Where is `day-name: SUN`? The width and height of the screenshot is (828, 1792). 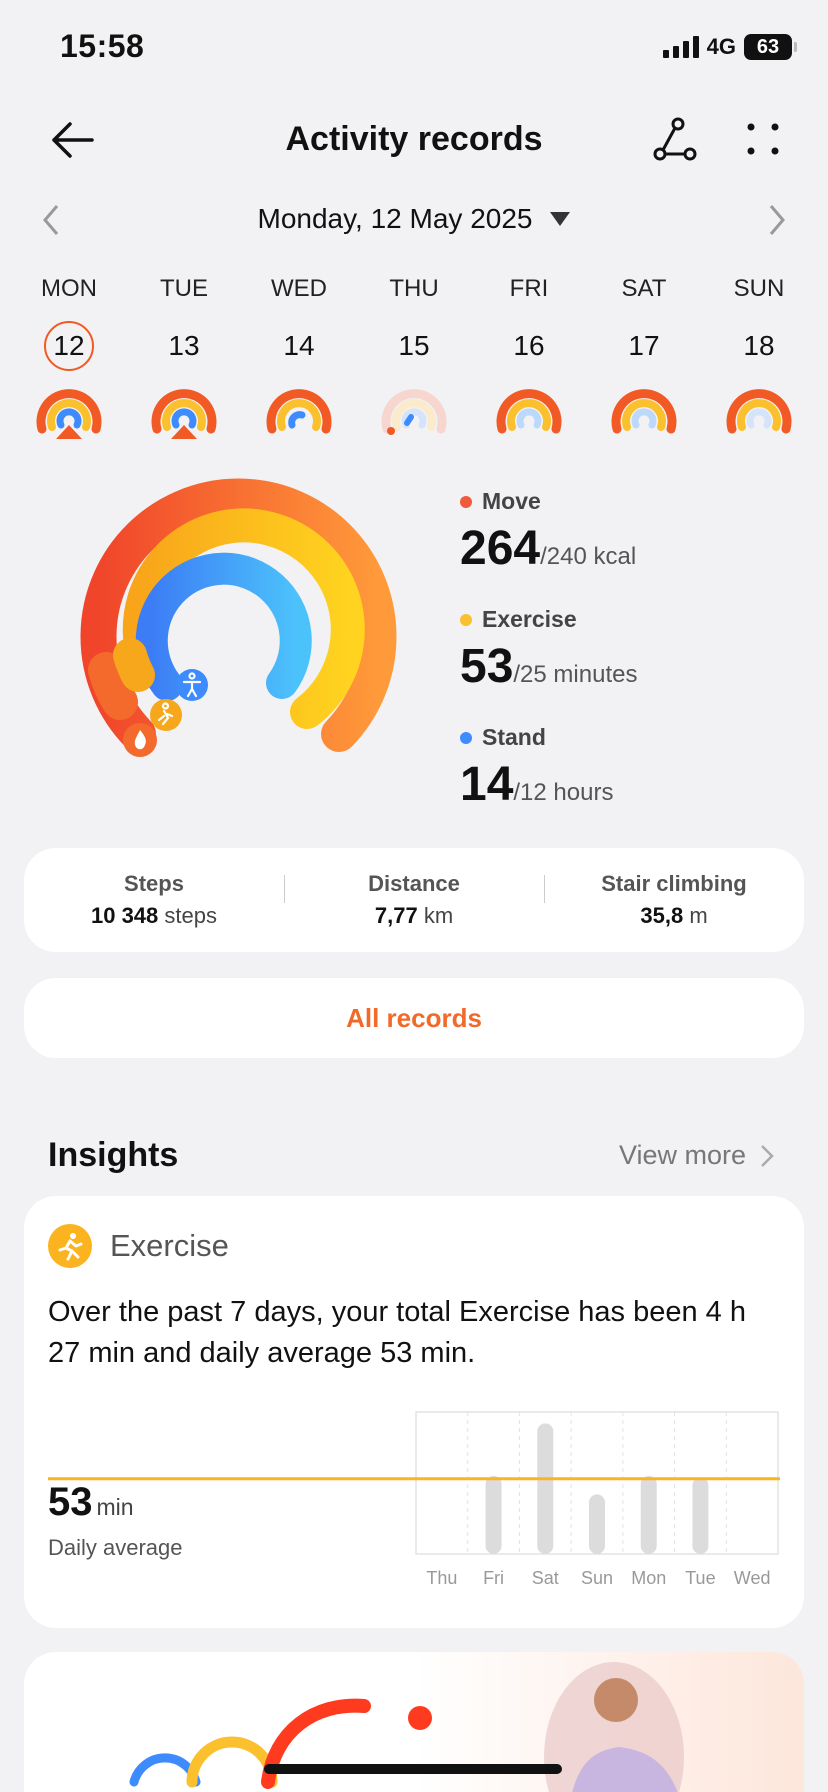
day-name: SUN is located at coordinates (759, 288).